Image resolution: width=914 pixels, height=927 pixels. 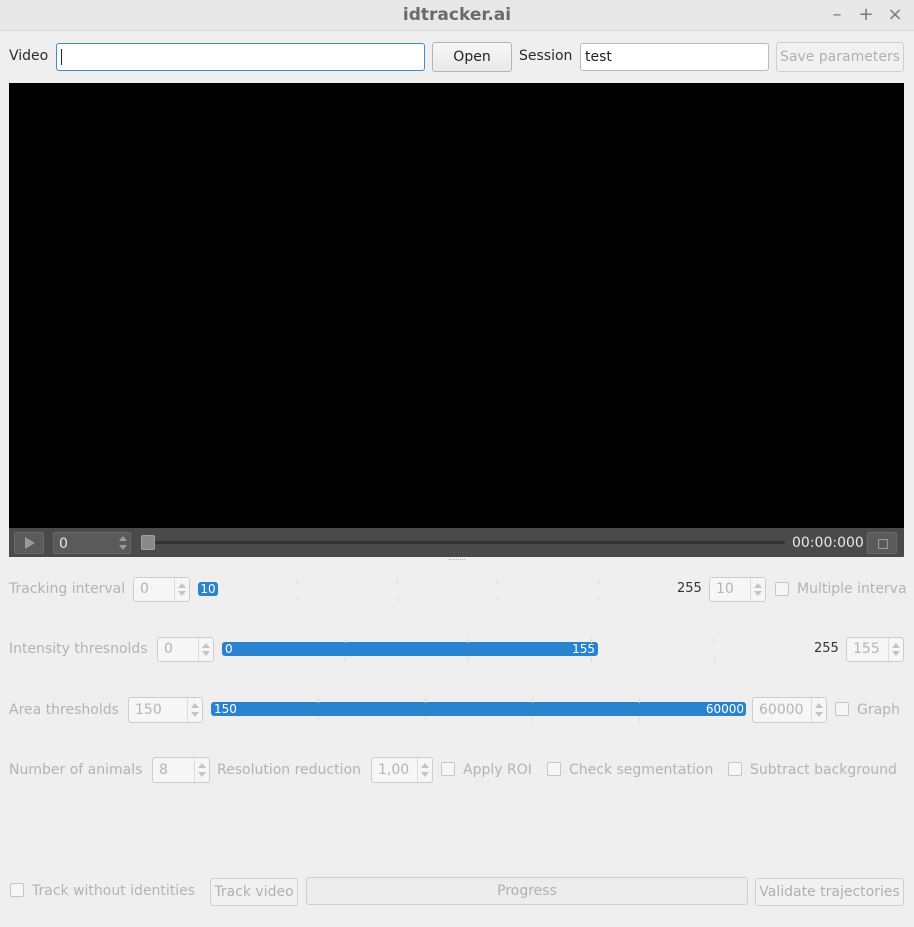 I want to click on session-input: test, so click(x=674, y=57).